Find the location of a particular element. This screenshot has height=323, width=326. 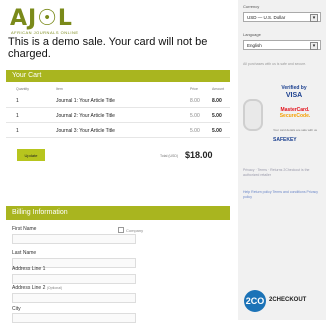

verified-by-visa-logo: Verified by VISA is located at coordinates (294, 92).